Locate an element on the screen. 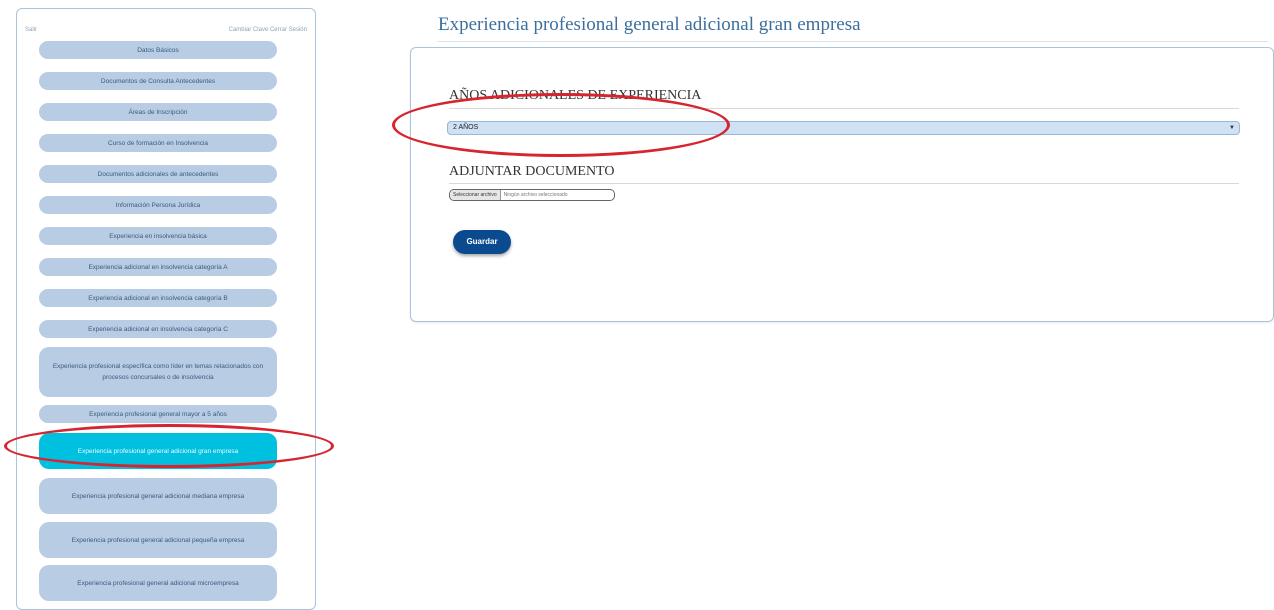 This screenshot has width=1274, height=610. years-label: AÑOS ADICIONALES DE EXPERIENCIA is located at coordinates (575, 95).